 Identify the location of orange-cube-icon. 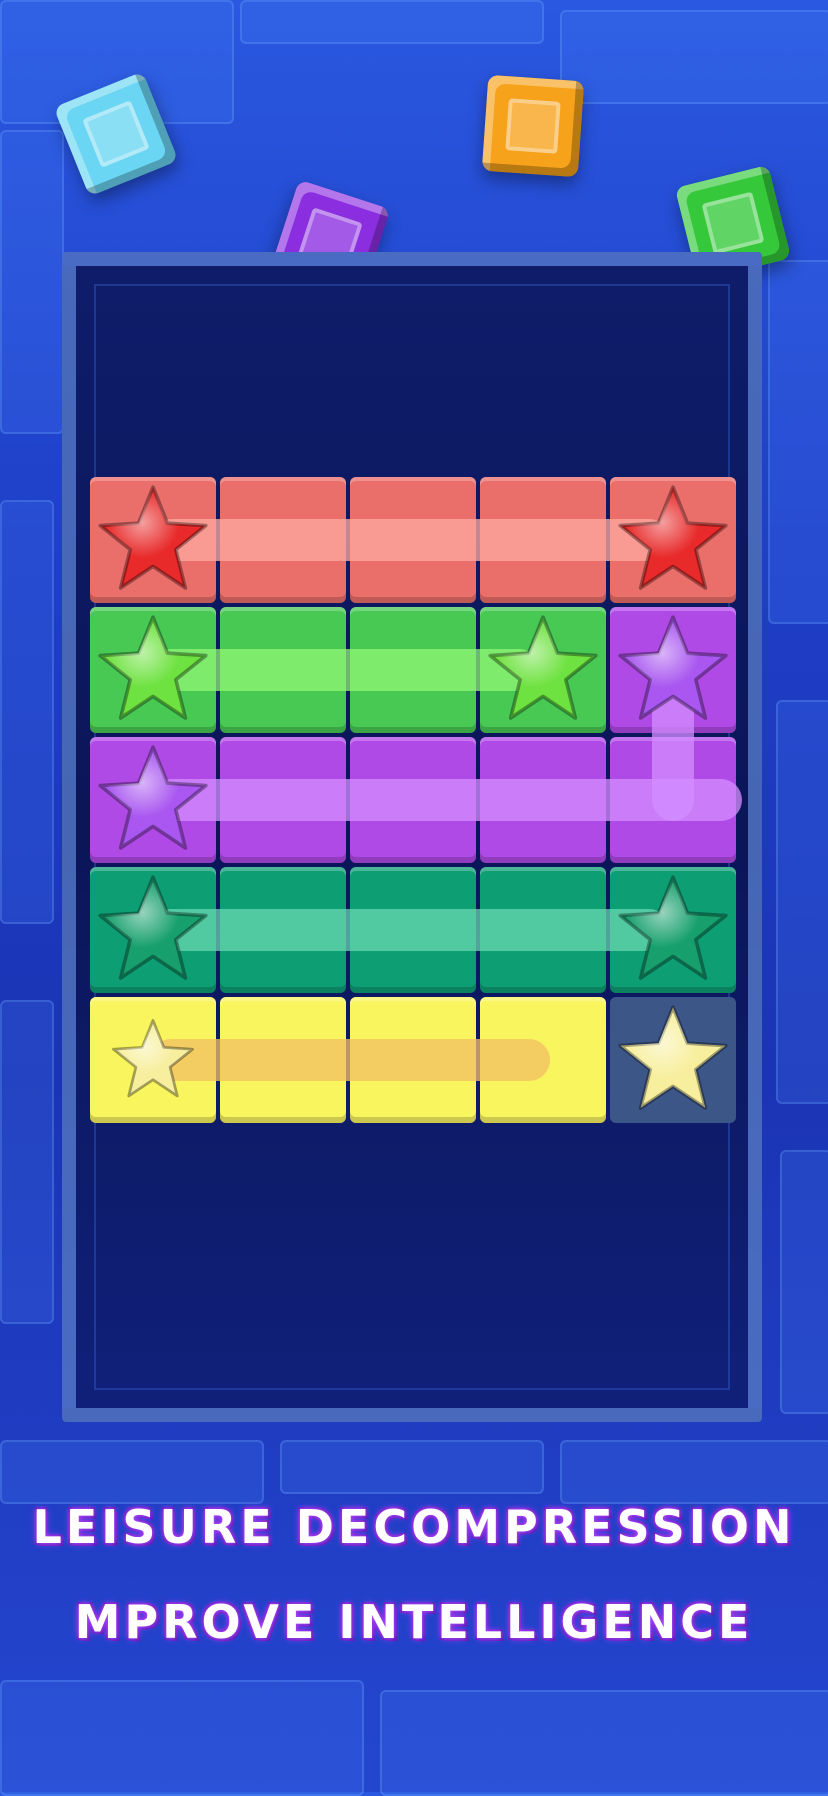
(533, 126).